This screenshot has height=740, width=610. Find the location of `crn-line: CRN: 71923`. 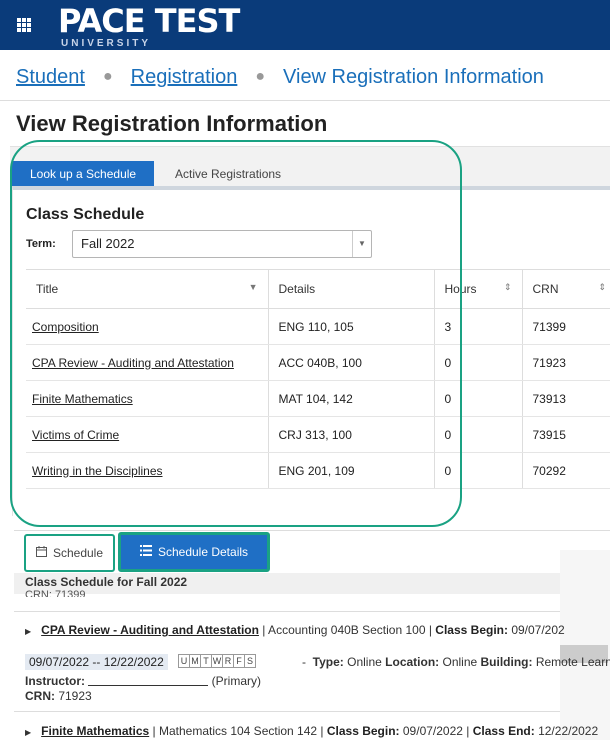

crn-line: CRN: 71923 is located at coordinates (58, 696).